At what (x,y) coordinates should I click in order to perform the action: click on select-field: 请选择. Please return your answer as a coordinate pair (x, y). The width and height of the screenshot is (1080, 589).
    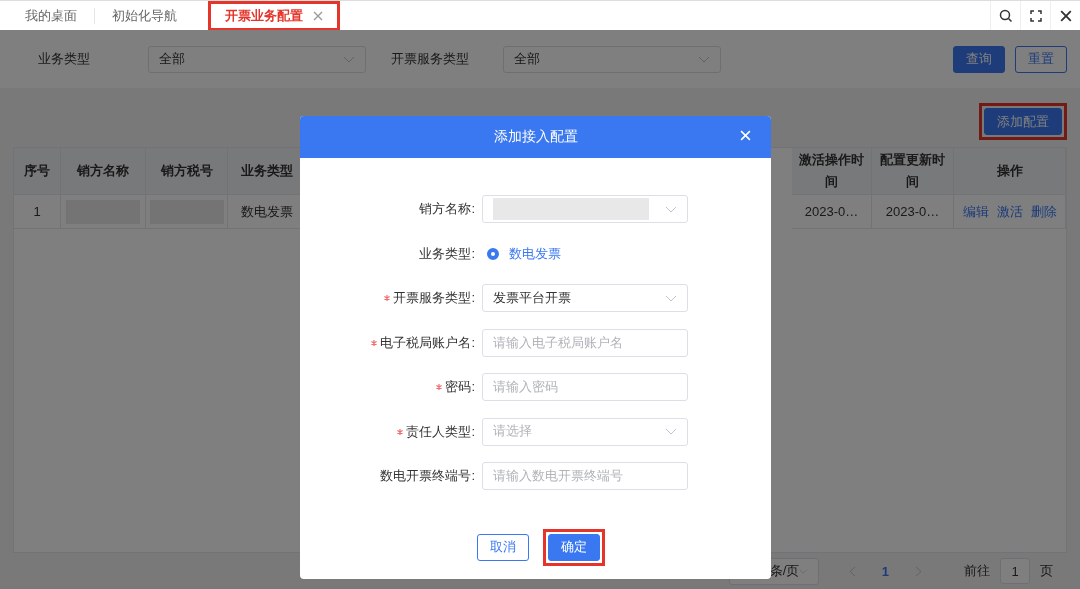
    Looking at the image, I should click on (585, 431).